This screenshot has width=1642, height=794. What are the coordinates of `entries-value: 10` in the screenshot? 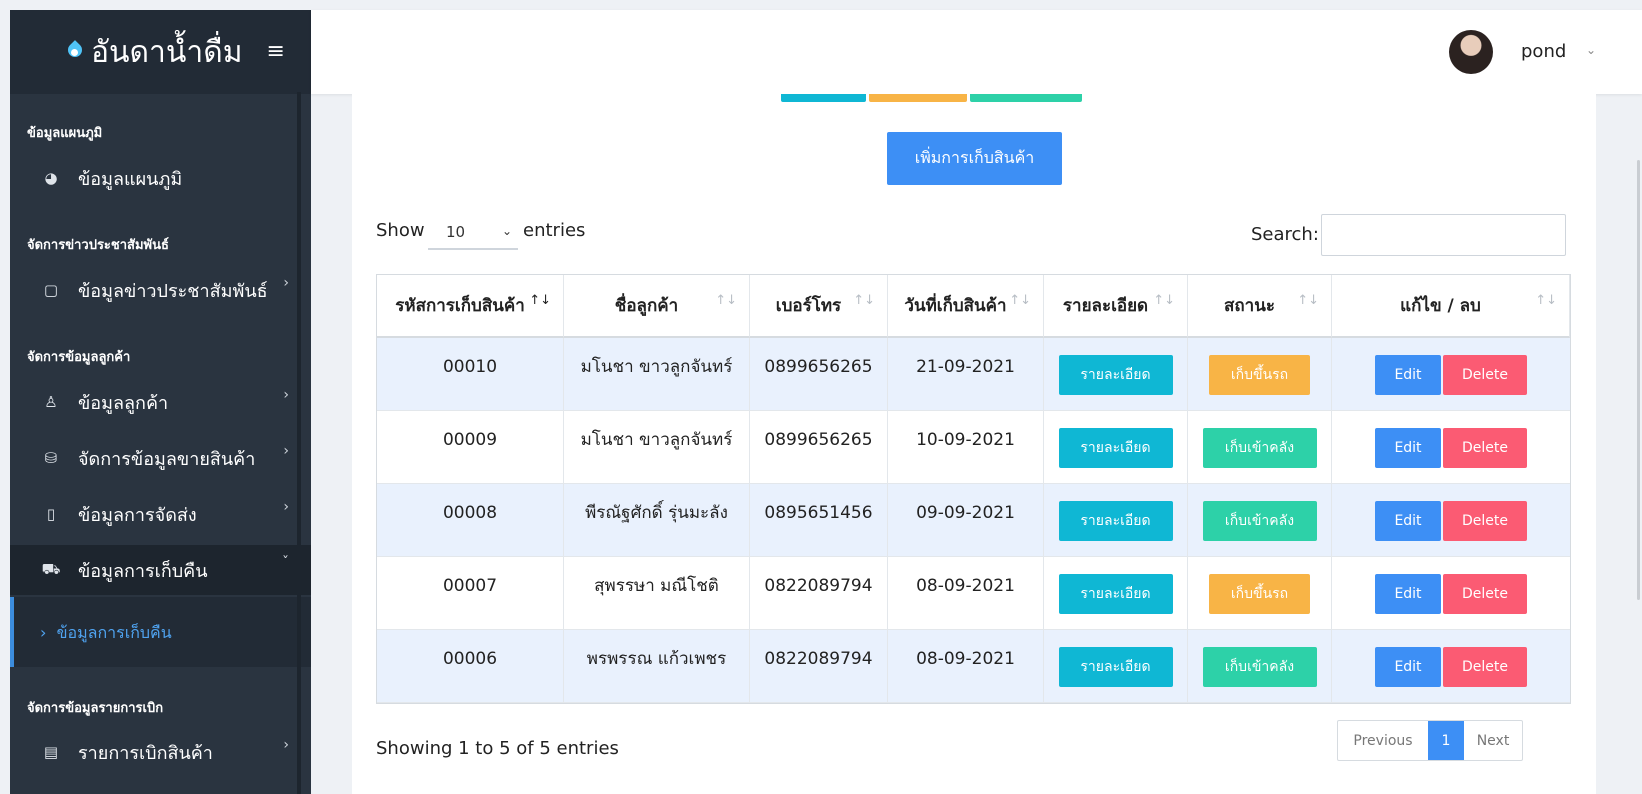 It's located at (456, 232).